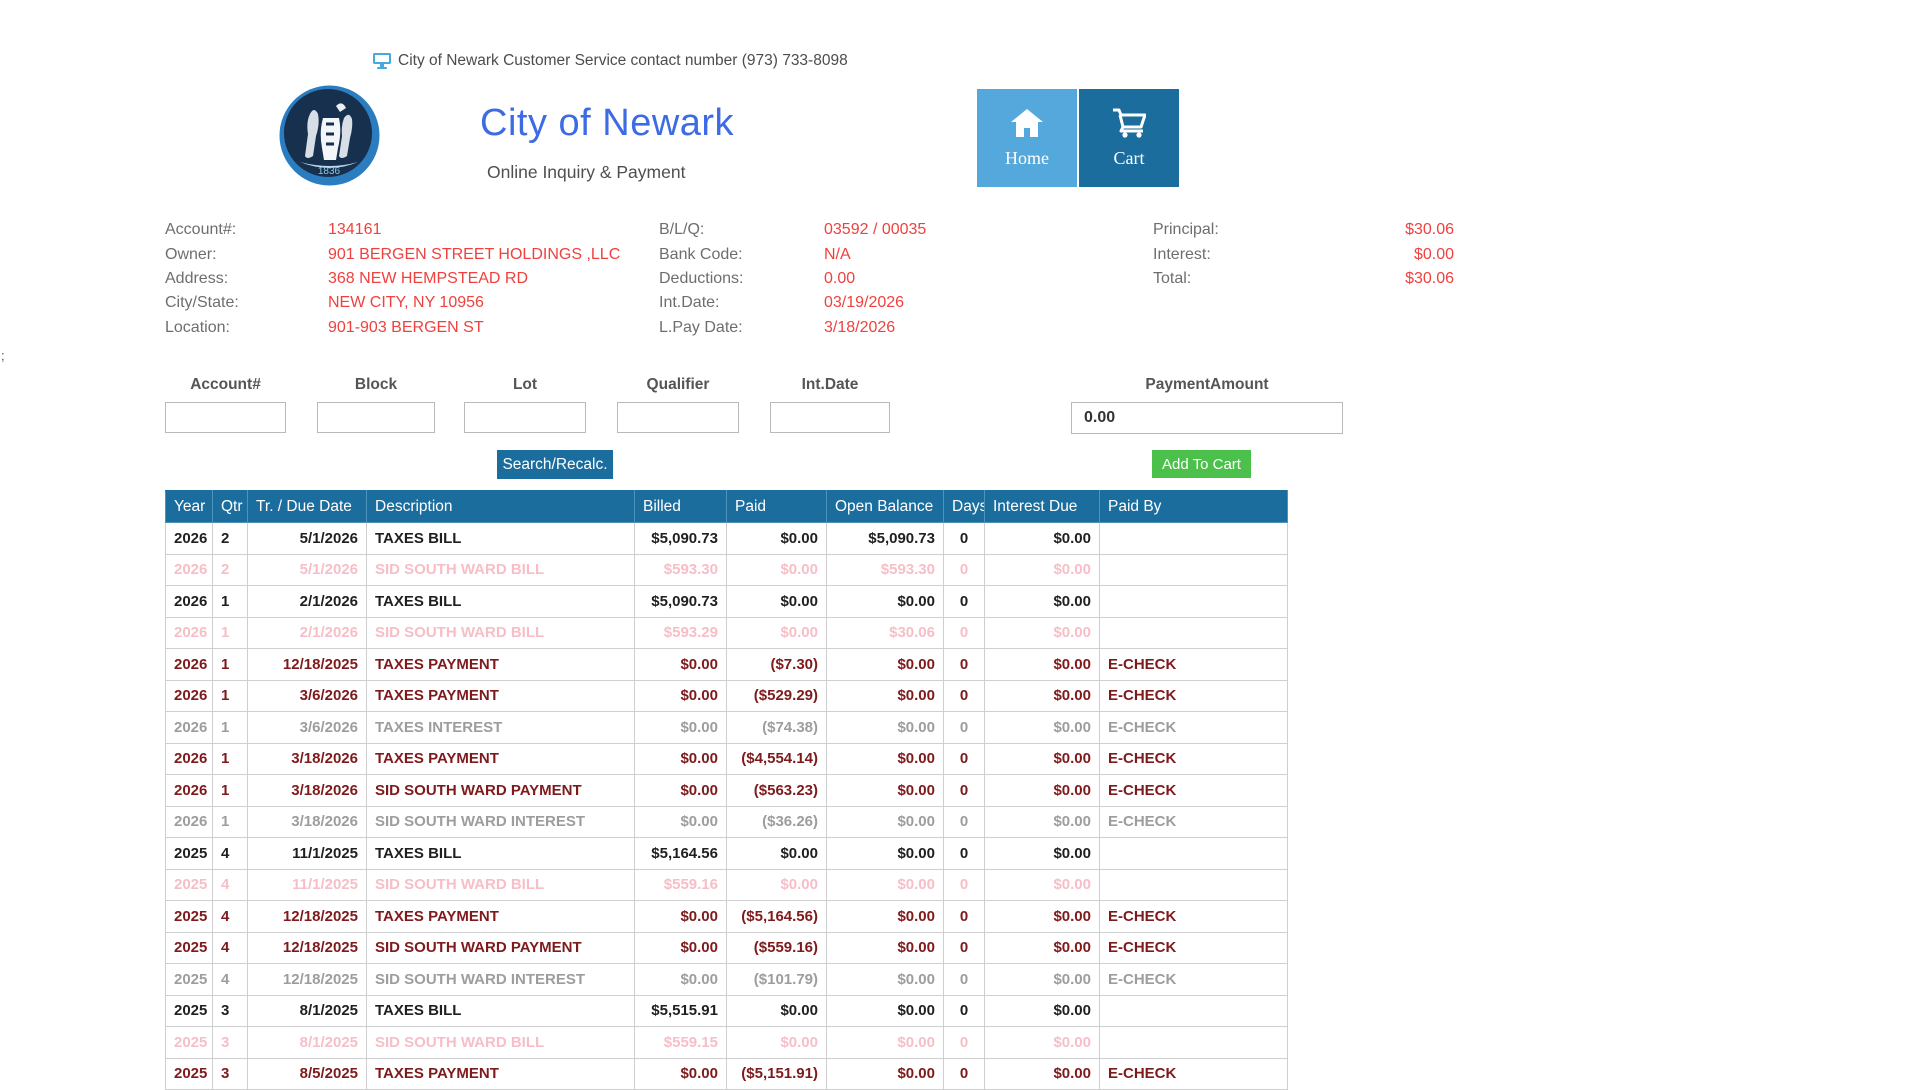 The image size is (1920, 1090). I want to click on add-to-cart-button: Add To Cart, so click(1201, 464).